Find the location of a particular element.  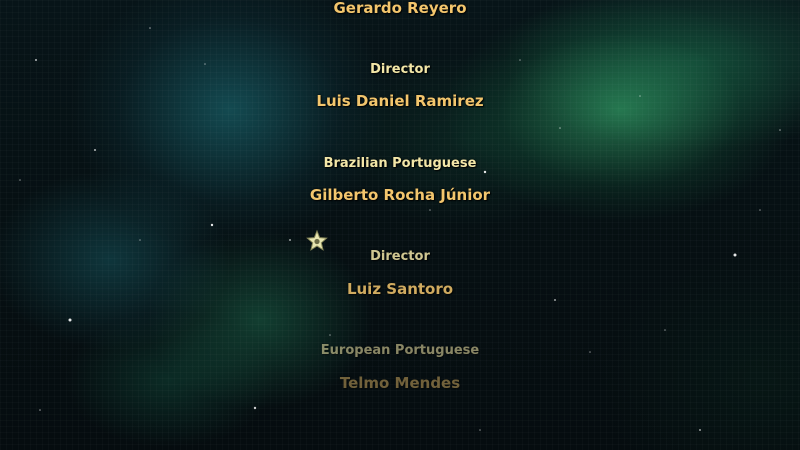

credit-role: European Portuguese is located at coordinates (400, 350).